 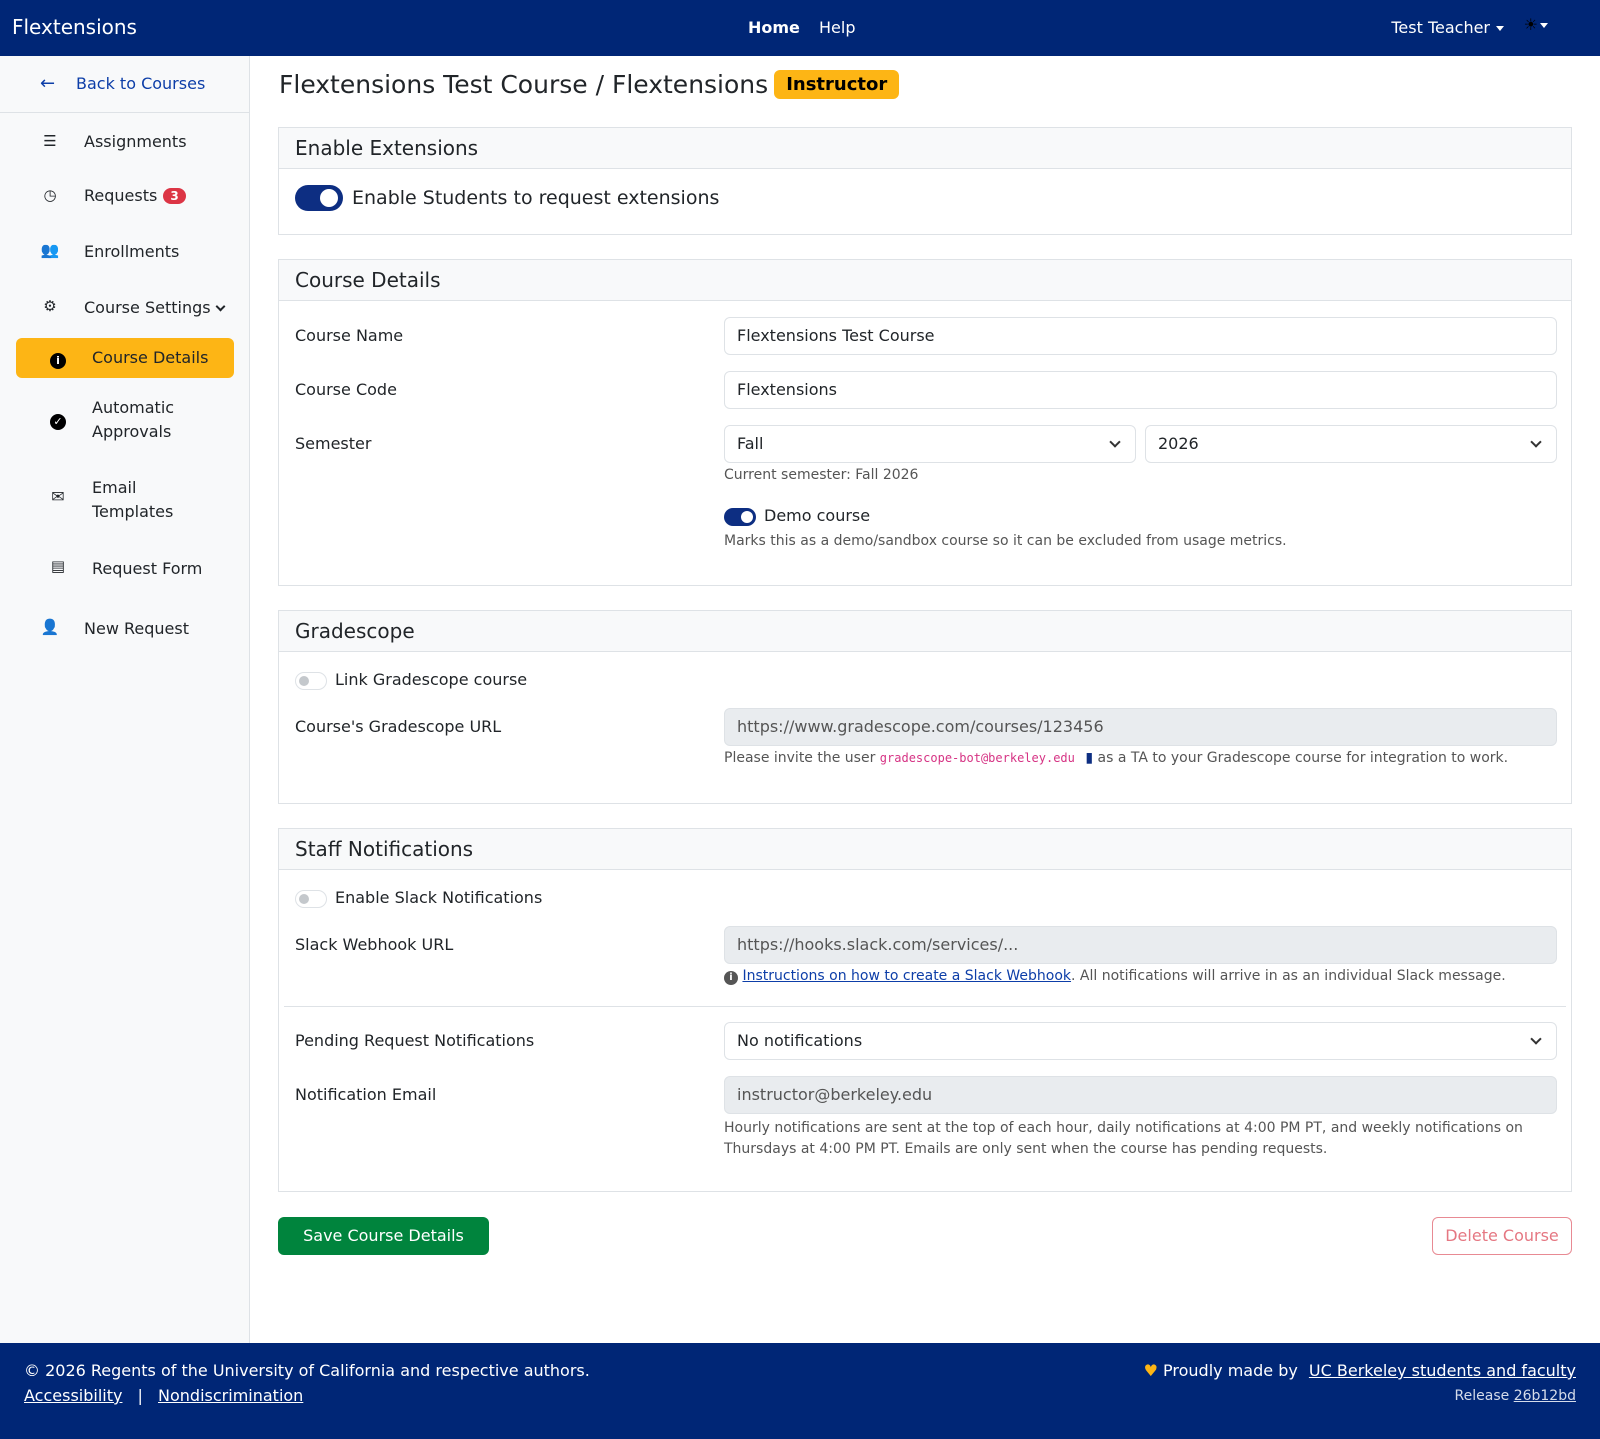 I want to click on webhook-url-label: Slack Webhook URL, so click(x=374, y=944).